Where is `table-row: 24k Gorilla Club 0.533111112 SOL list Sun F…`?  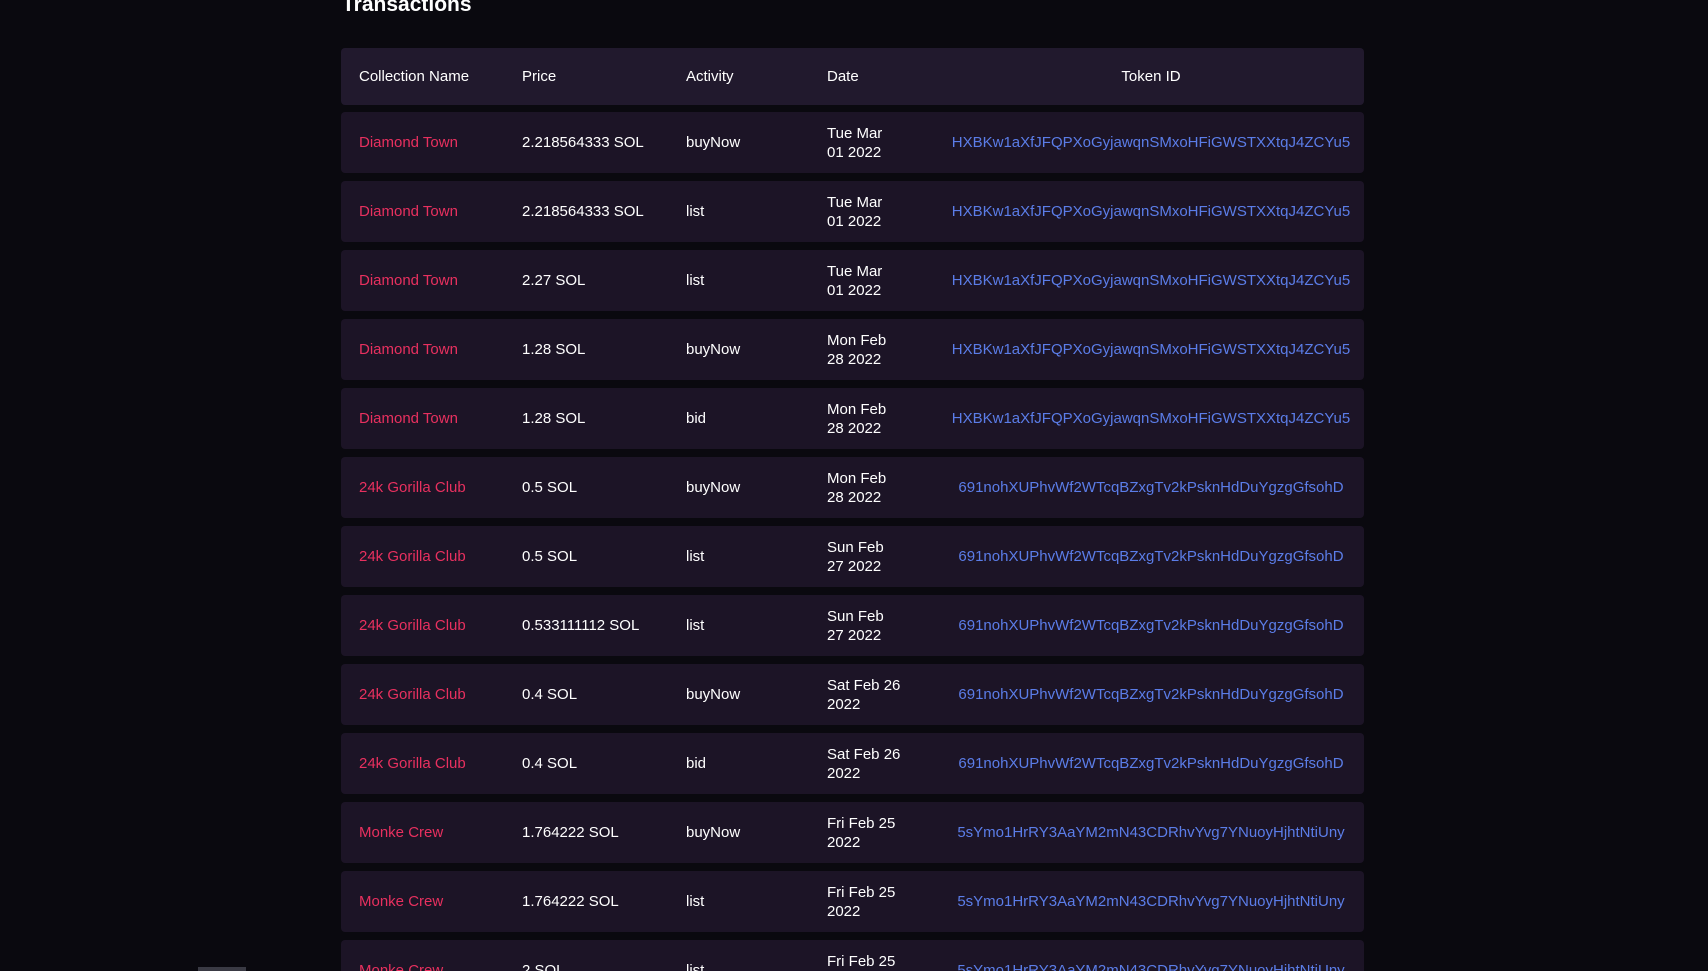 table-row: 24k Gorilla Club 0.533111112 SOL list Sun F… is located at coordinates (852, 625).